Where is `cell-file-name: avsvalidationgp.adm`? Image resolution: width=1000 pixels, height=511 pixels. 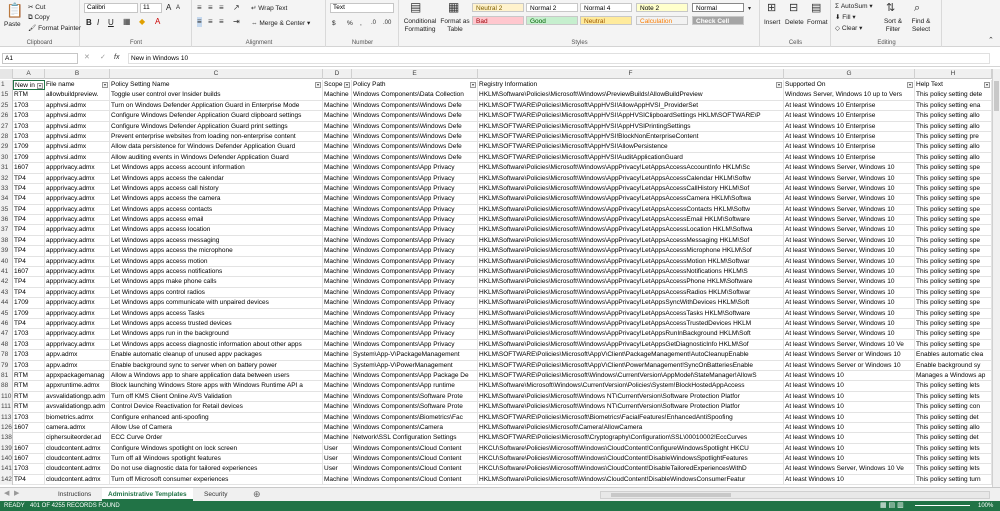
cell-file-name: avsvalidationgp.adm is located at coordinates (77, 407).